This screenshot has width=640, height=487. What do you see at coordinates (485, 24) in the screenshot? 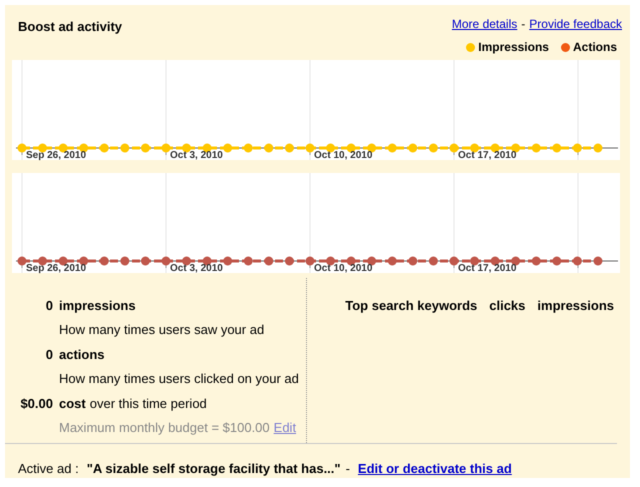
I see `more-details-link: More details` at bounding box center [485, 24].